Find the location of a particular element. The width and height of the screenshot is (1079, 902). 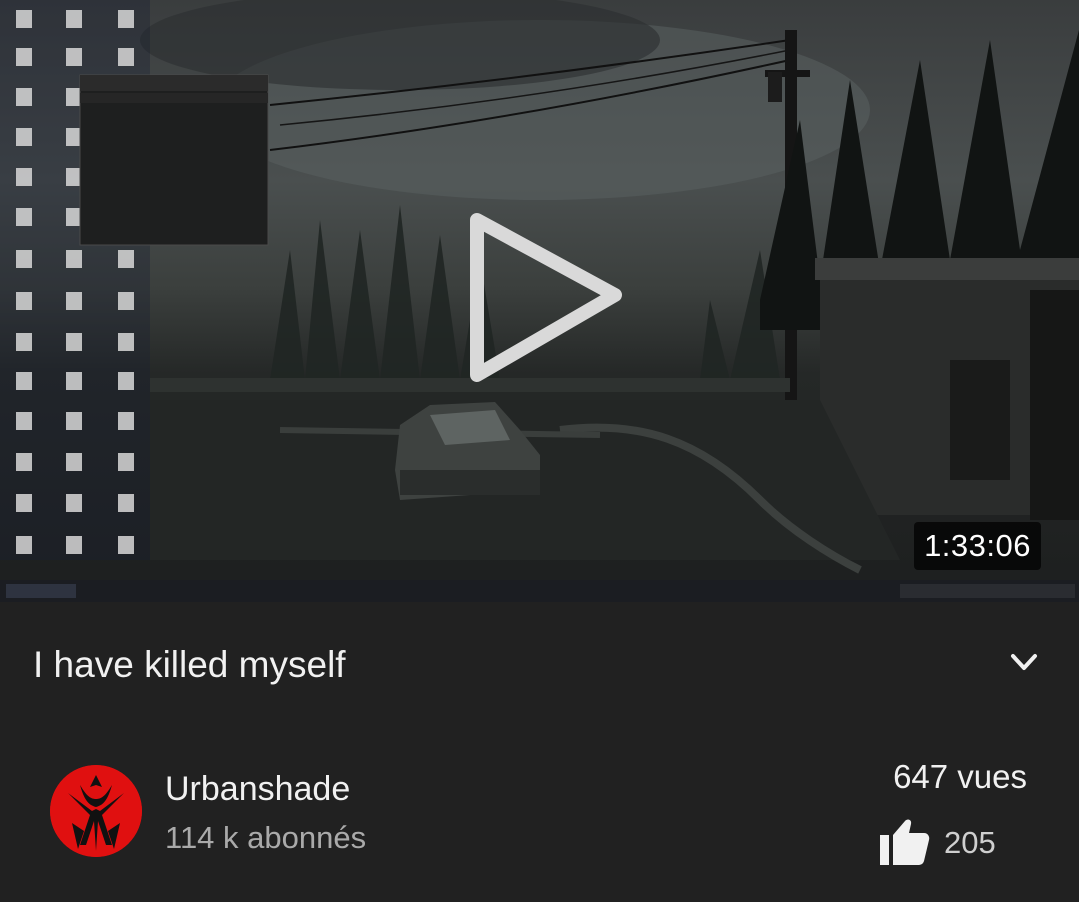

play-icon is located at coordinates (545, 300).